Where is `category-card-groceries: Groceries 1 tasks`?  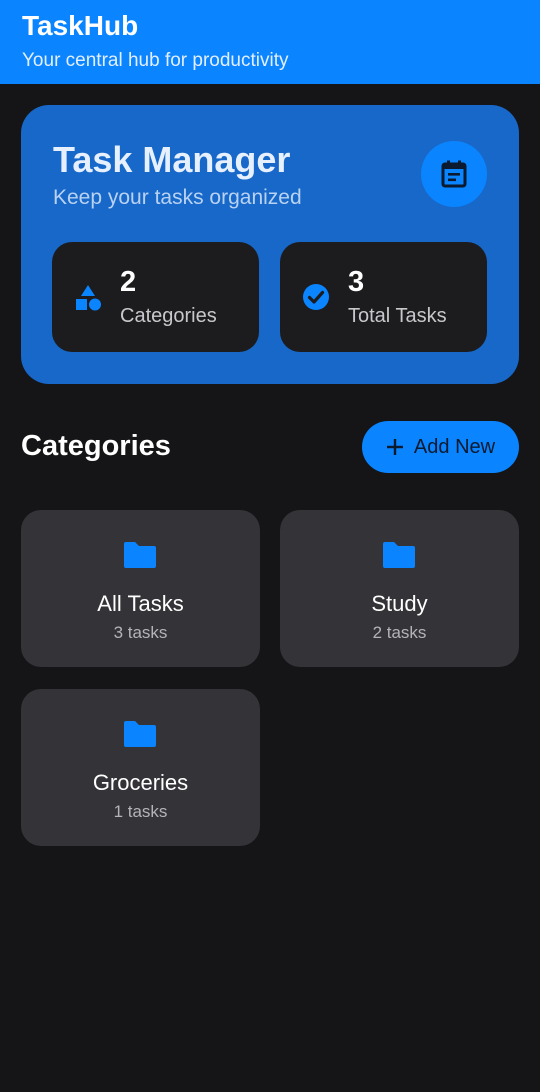 category-card-groceries: Groceries 1 tasks is located at coordinates (140, 767).